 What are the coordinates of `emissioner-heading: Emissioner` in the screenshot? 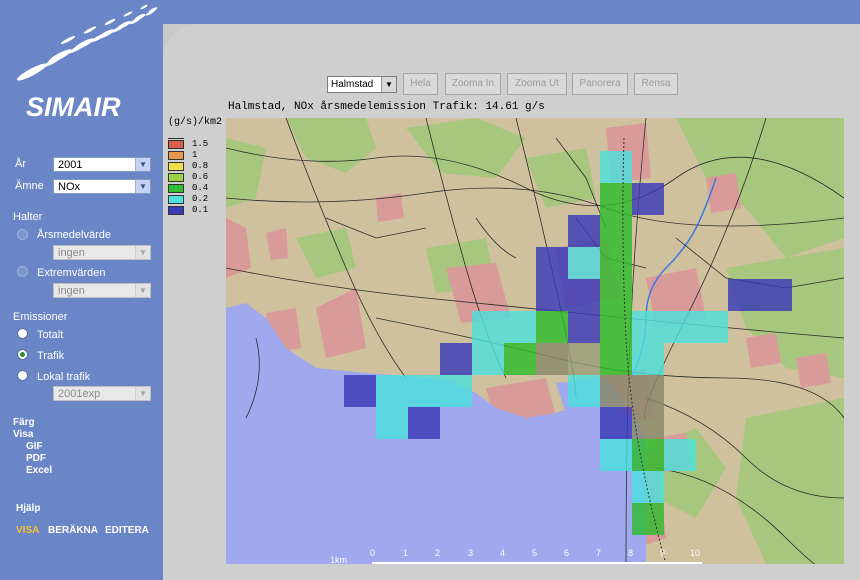 It's located at (40, 317).